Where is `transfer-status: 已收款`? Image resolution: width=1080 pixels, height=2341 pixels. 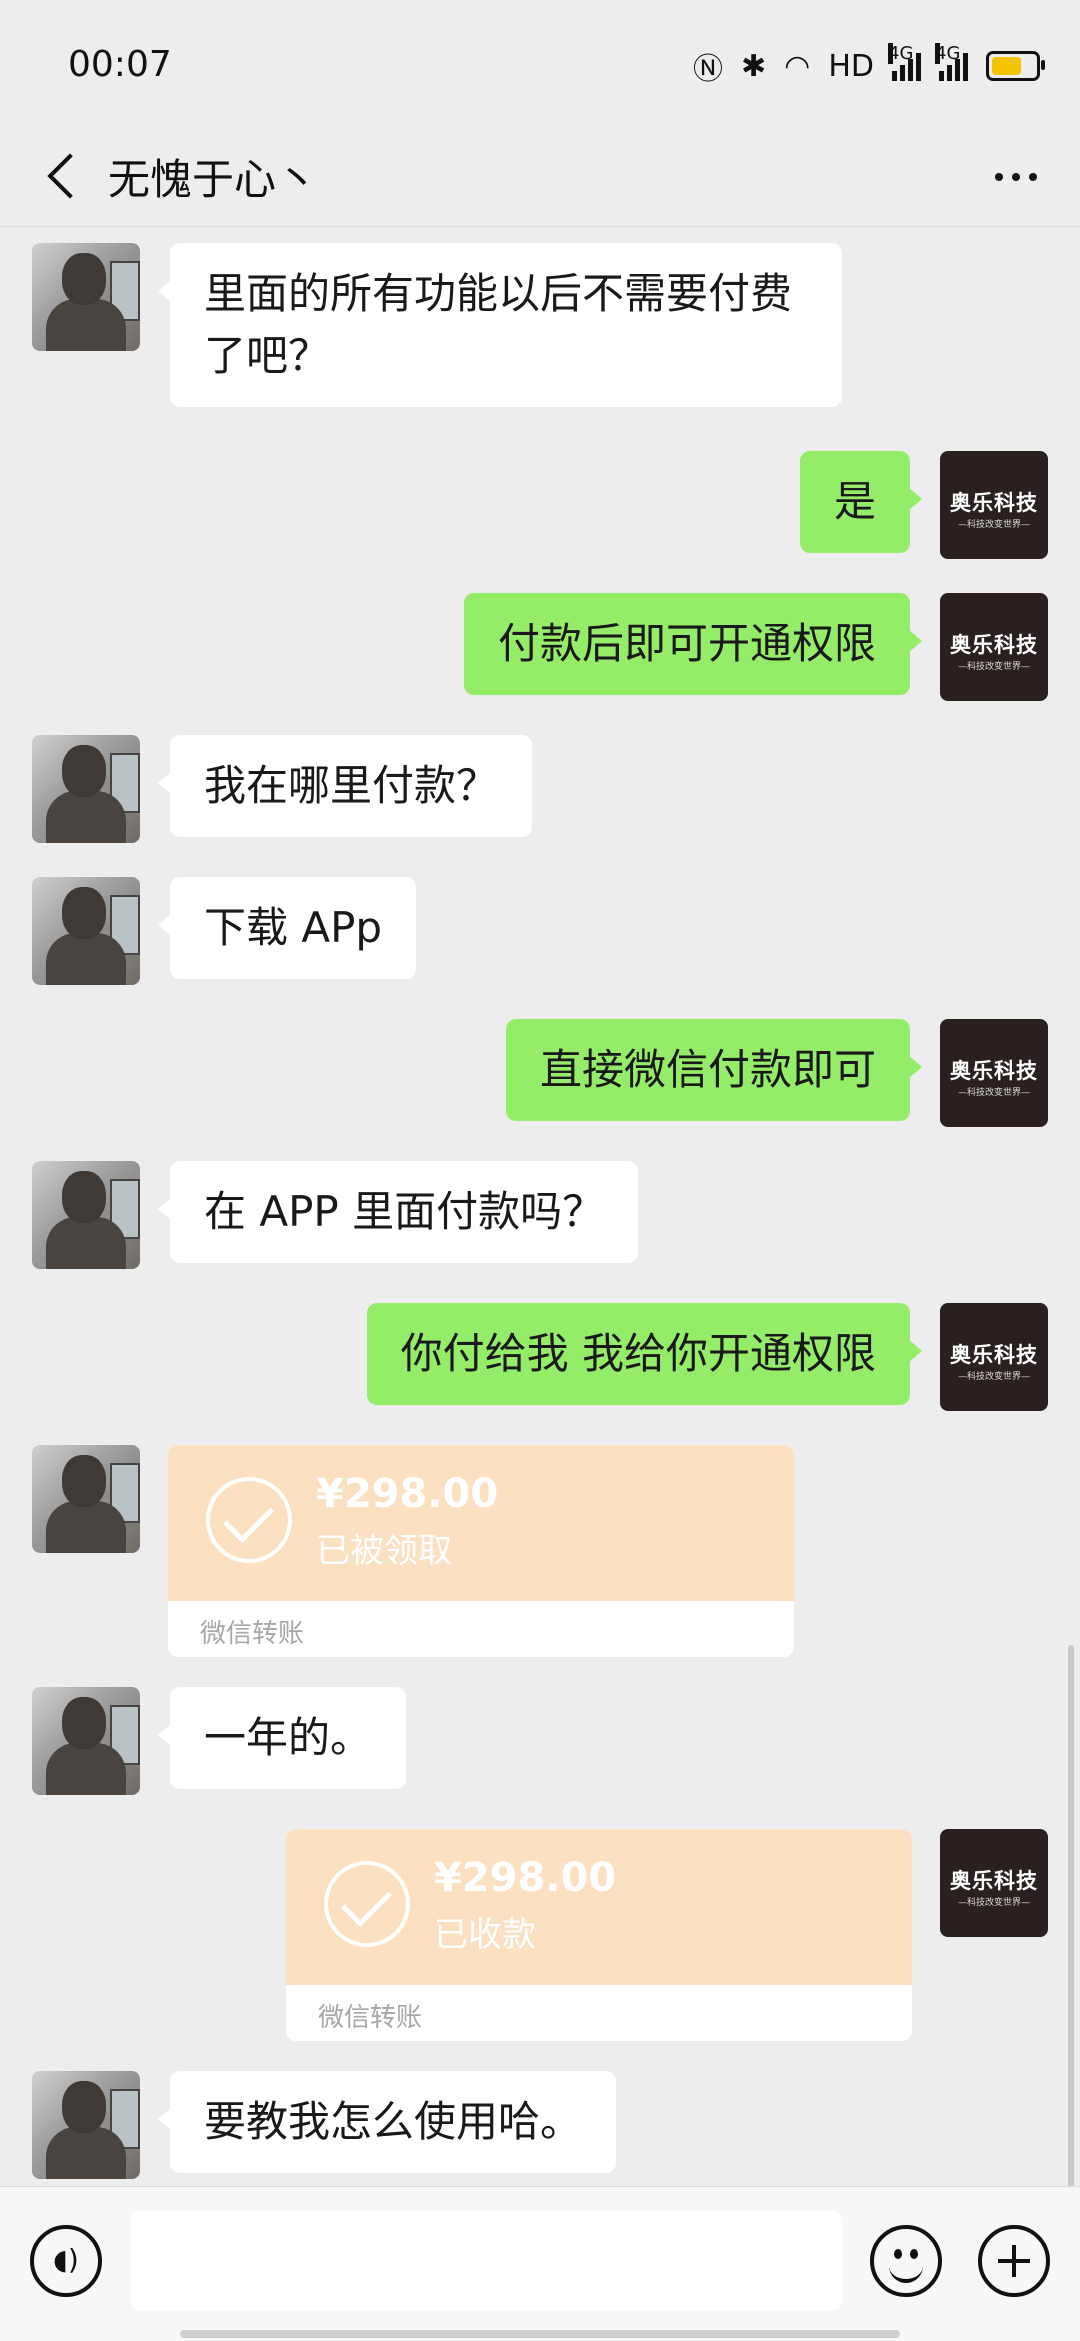 transfer-status: 已收款 is located at coordinates (485, 1935).